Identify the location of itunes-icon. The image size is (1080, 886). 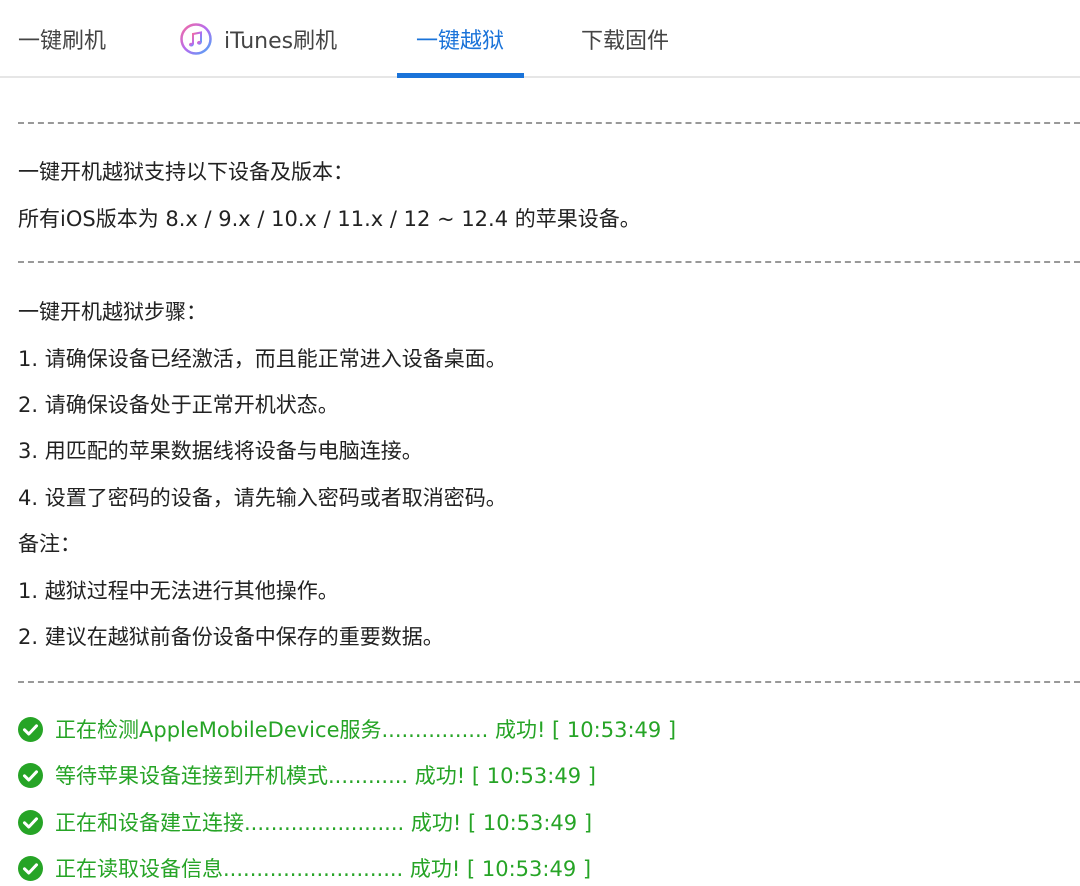
(196, 39).